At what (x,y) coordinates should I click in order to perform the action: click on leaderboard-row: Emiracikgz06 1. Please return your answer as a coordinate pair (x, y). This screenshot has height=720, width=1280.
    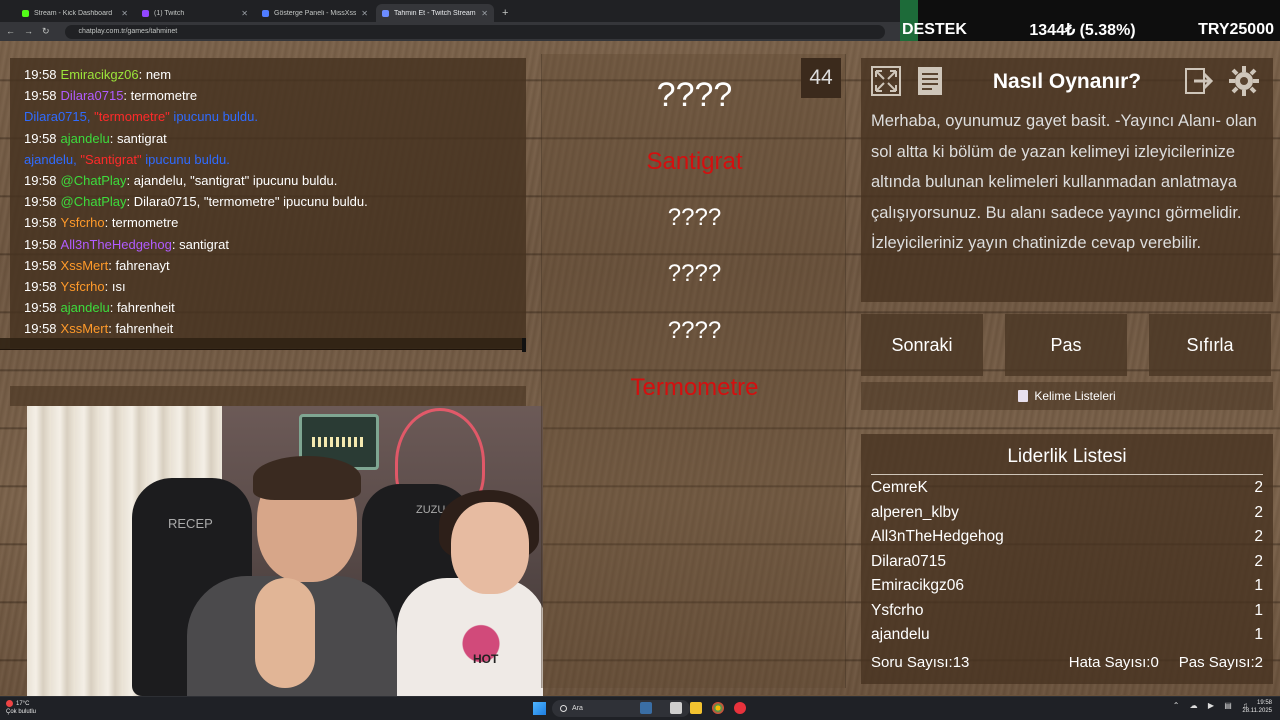
    Looking at the image, I should click on (1067, 586).